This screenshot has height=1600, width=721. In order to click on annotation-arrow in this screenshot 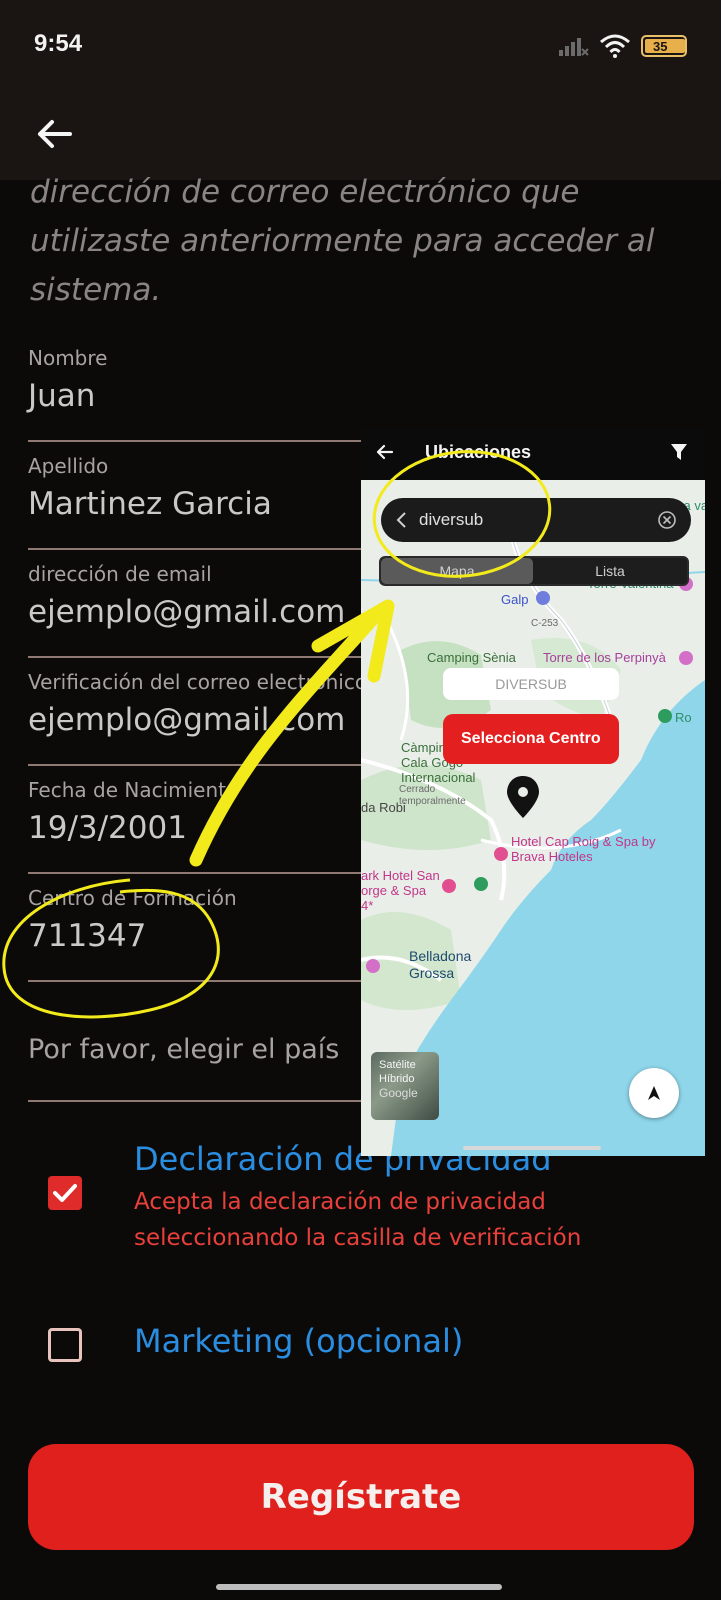, I will do `click(284, 740)`.